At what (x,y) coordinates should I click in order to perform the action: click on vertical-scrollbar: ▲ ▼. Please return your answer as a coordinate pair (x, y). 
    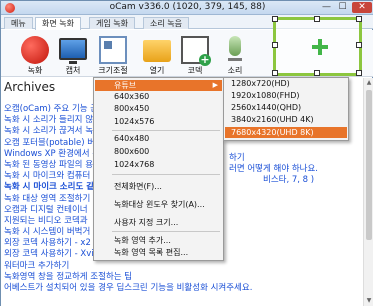
    Looking at the image, I should click on (368, 192).